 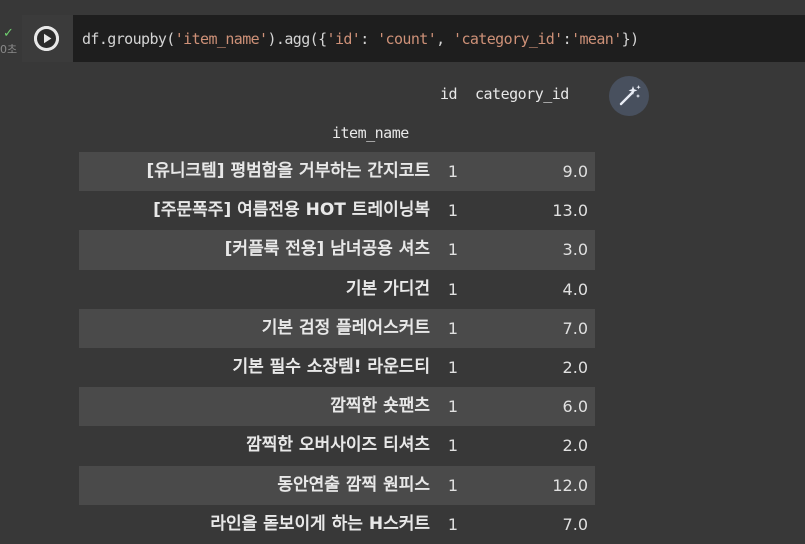 What do you see at coordinates (380, 406) in the screenshot?
I see `row-index-label: 깜찍한 숏팬츠` at bounding box center [380, 406].